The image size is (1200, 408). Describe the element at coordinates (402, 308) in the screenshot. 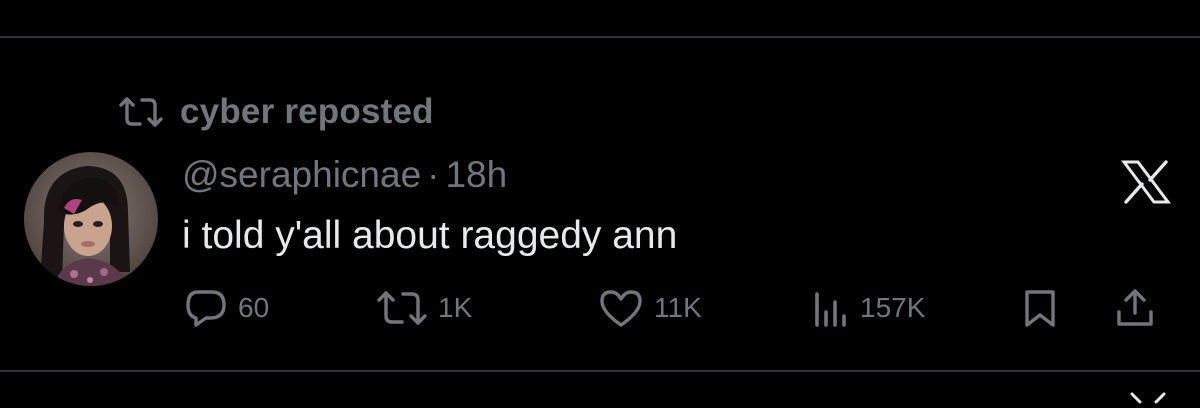

I see `repost-action-icon` at that location.